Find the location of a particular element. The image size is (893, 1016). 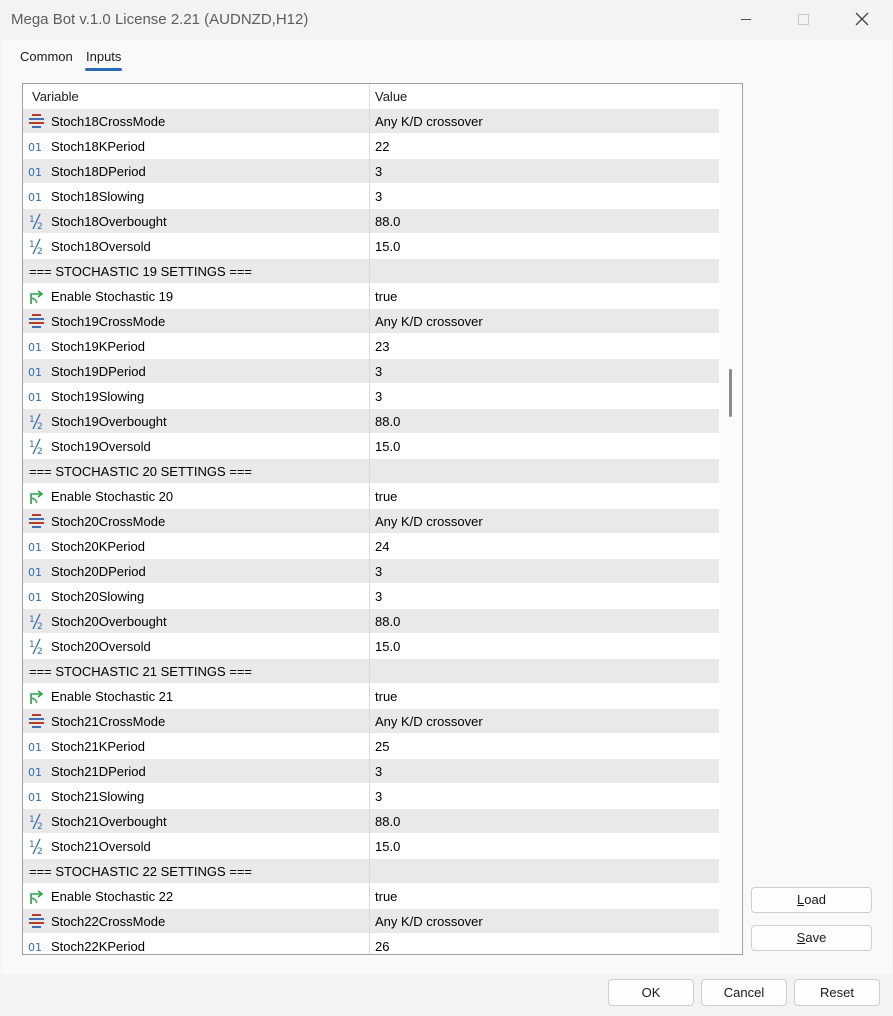

save-button: Save is located at coordinates (811, 938).